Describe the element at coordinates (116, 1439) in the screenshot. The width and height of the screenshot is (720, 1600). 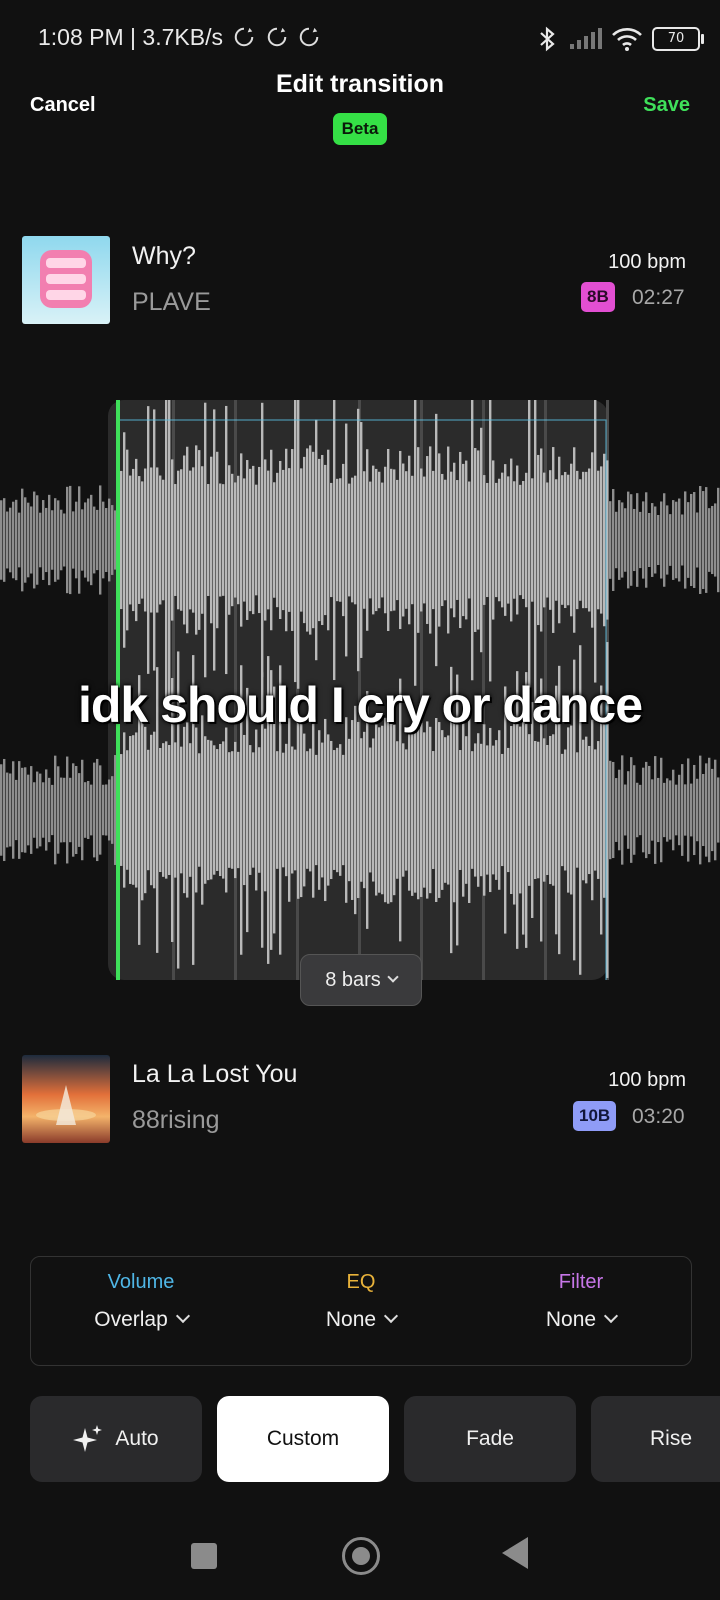
I see `preset-auto-button: Auto` at that location.